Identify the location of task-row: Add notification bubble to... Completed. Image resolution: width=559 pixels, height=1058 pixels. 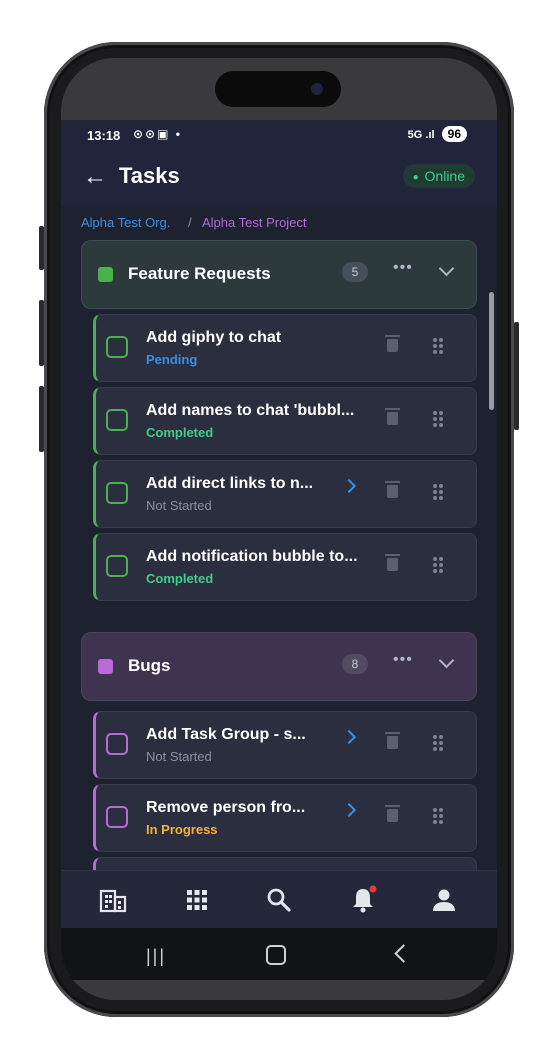
(285, 567).